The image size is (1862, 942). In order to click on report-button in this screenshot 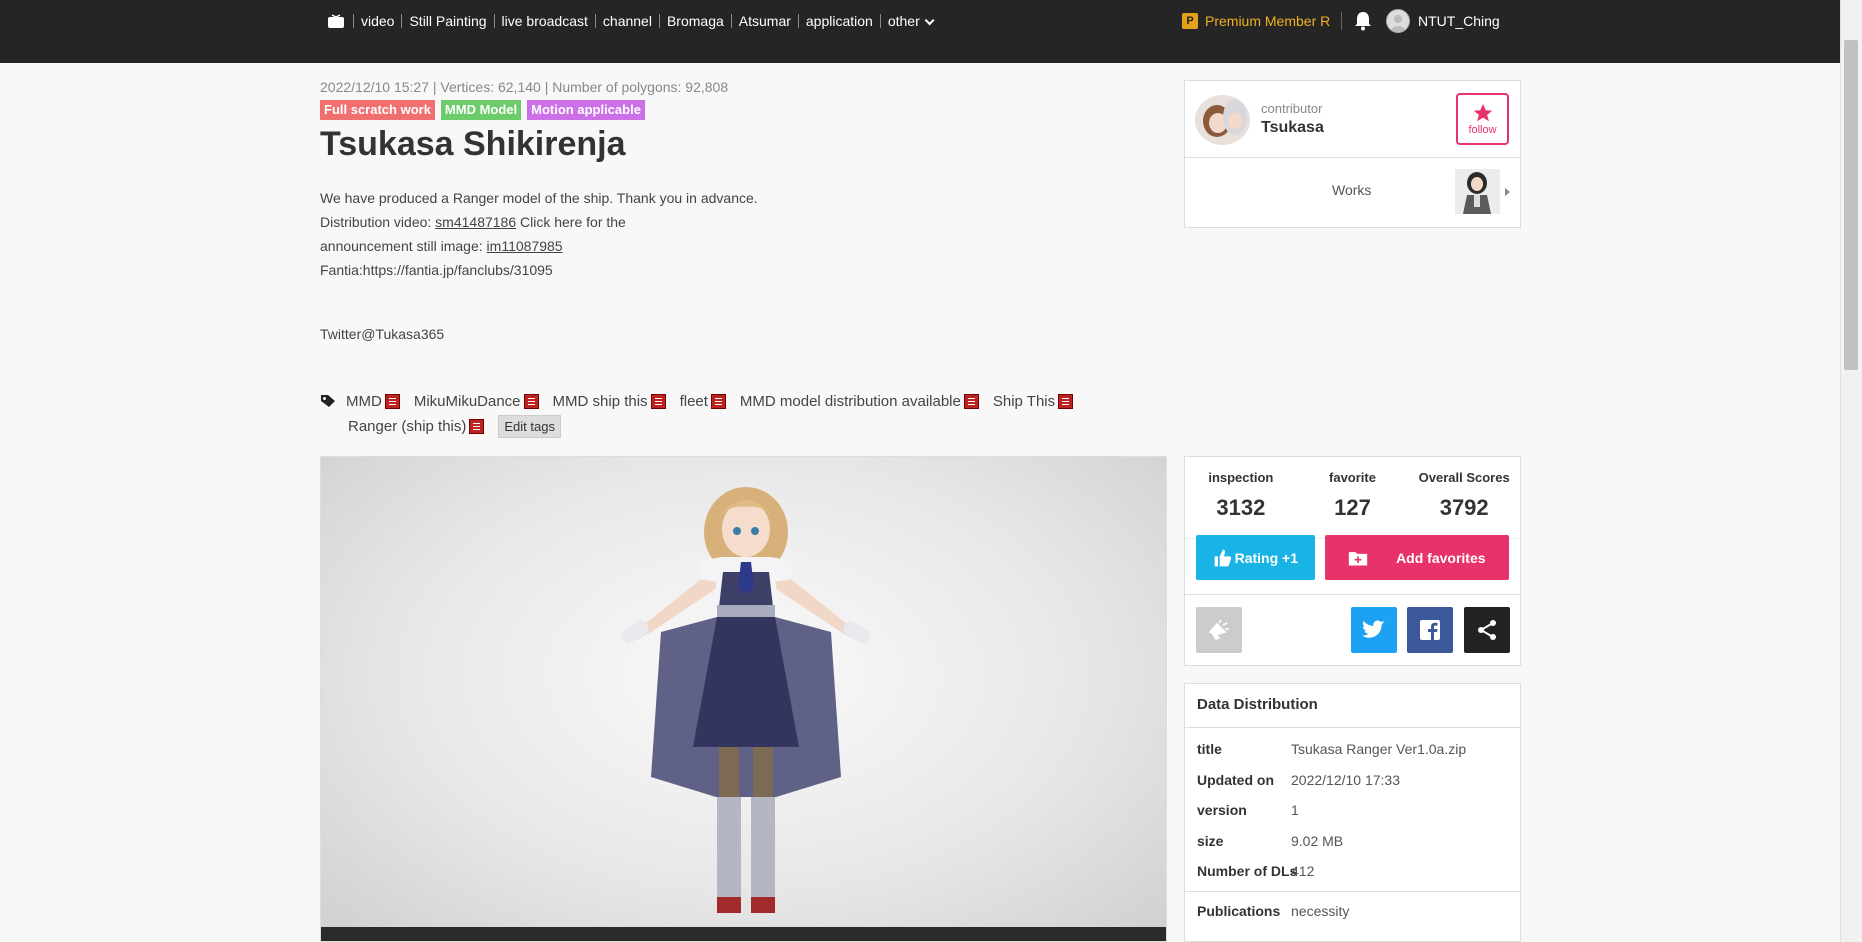, I will do `click(1219, 630)`.